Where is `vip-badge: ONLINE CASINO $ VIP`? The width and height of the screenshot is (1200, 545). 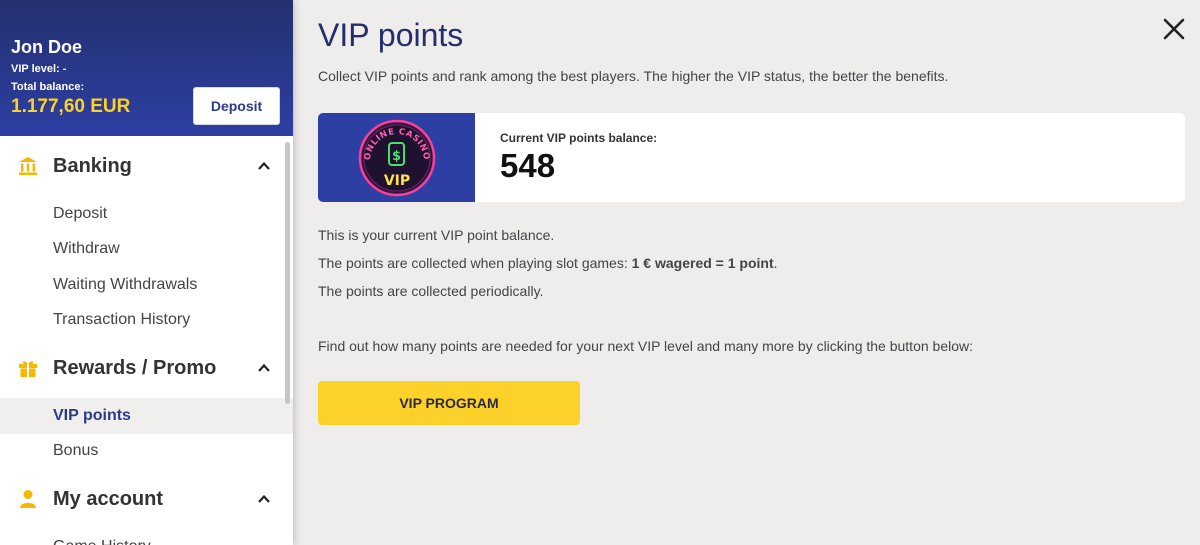
vip-badge: ONLINE CASINO $ VIP is located at coordinates (396, 157).